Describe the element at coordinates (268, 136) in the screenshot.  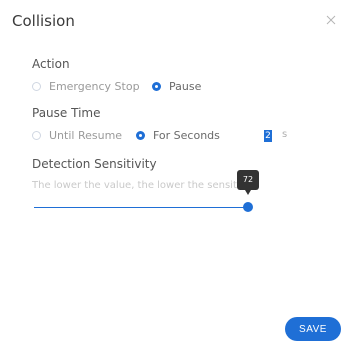
I see `seconds-input: 2` at that location.